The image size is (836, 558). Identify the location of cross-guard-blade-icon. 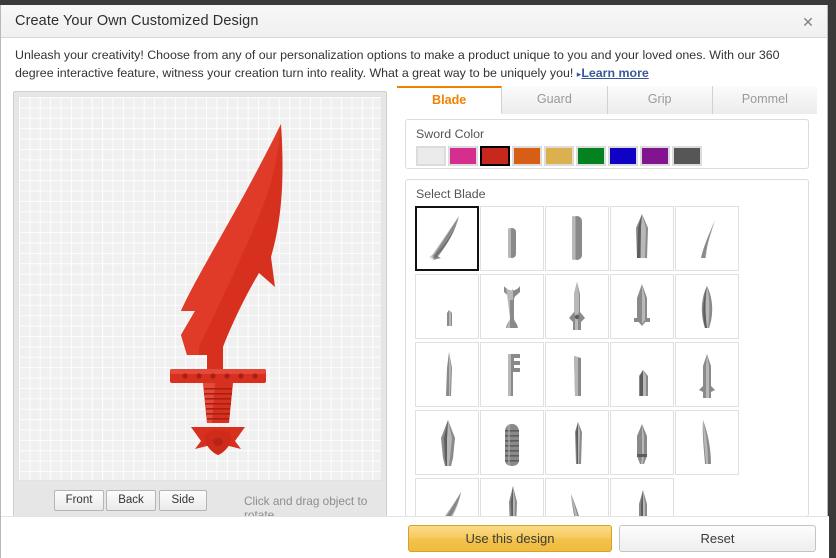
(642, 304).